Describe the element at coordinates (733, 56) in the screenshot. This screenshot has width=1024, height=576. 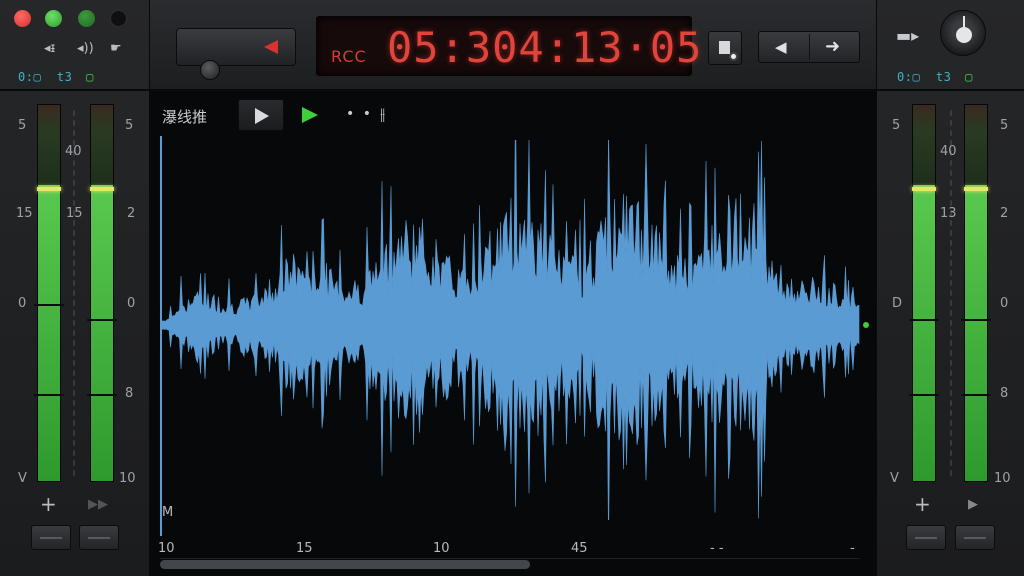
I see `loop-badge-icon` at that location.